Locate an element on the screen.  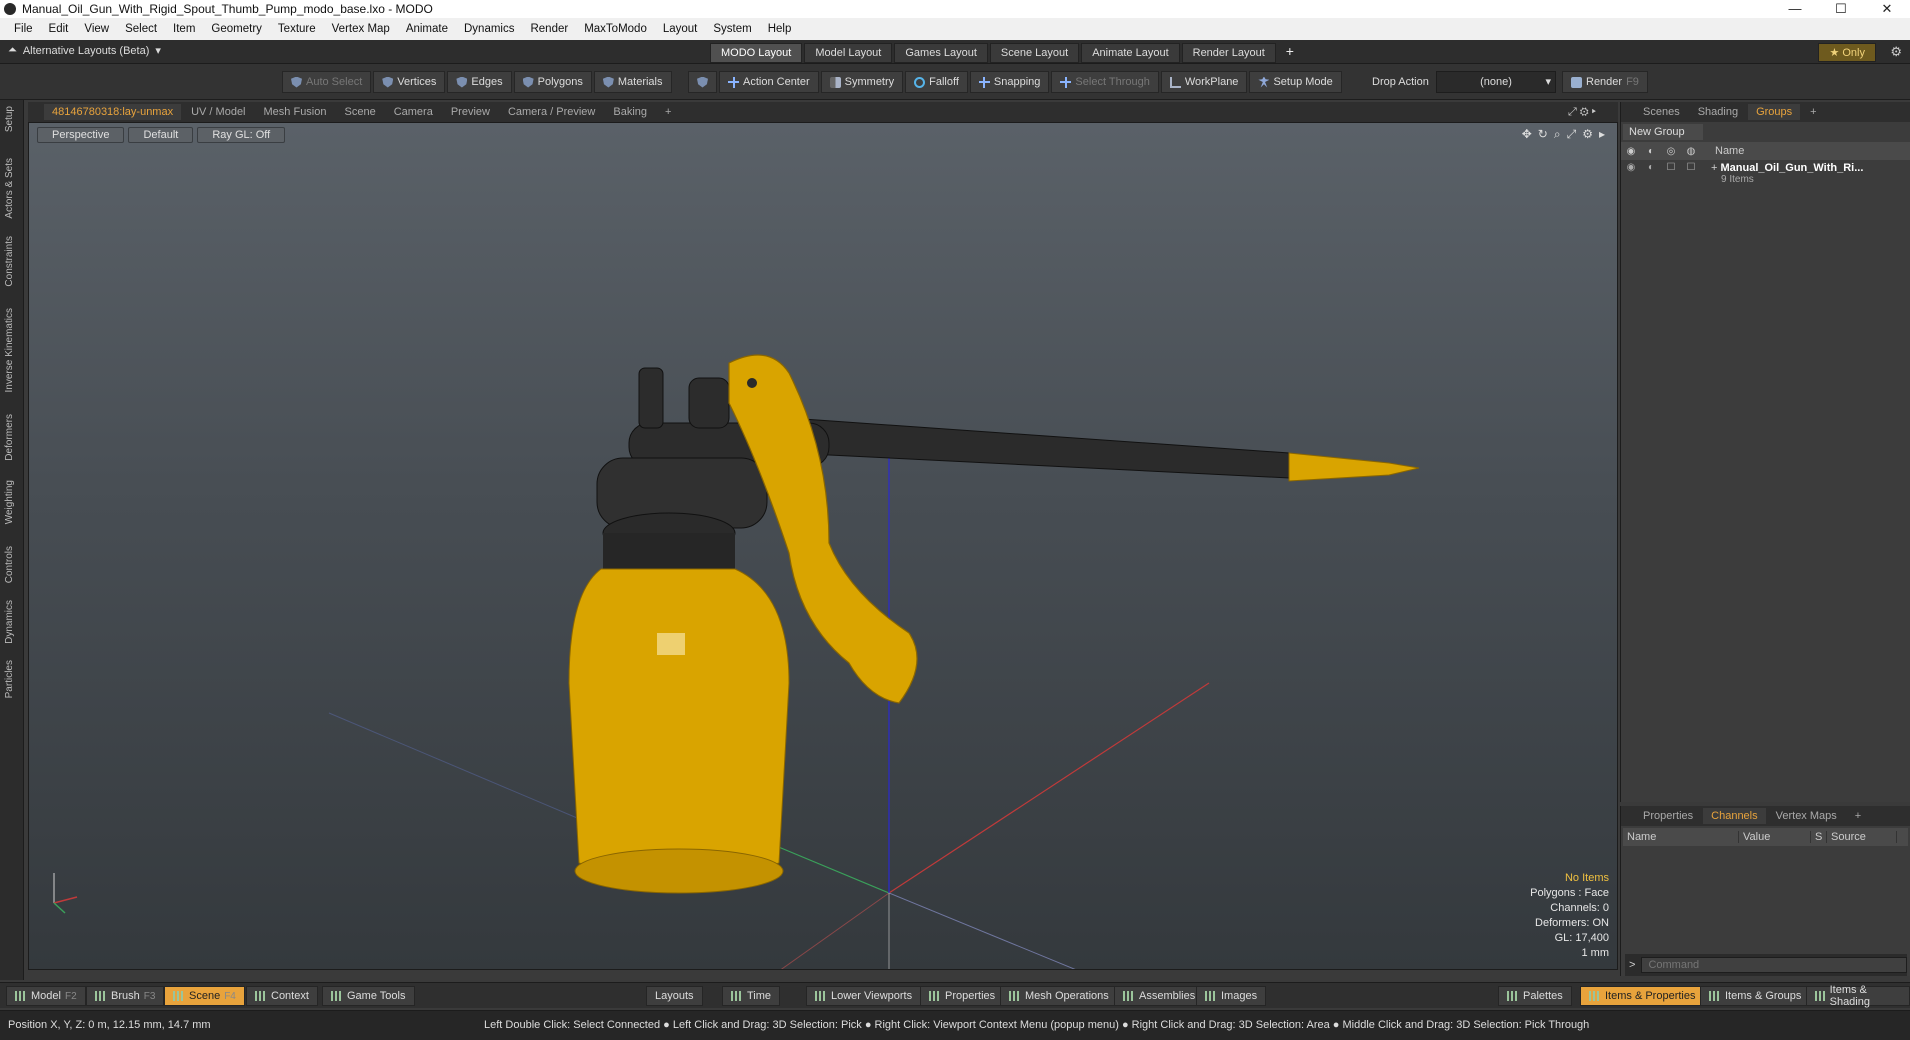
minimize-button: — is located at coordinates (1795, 9).